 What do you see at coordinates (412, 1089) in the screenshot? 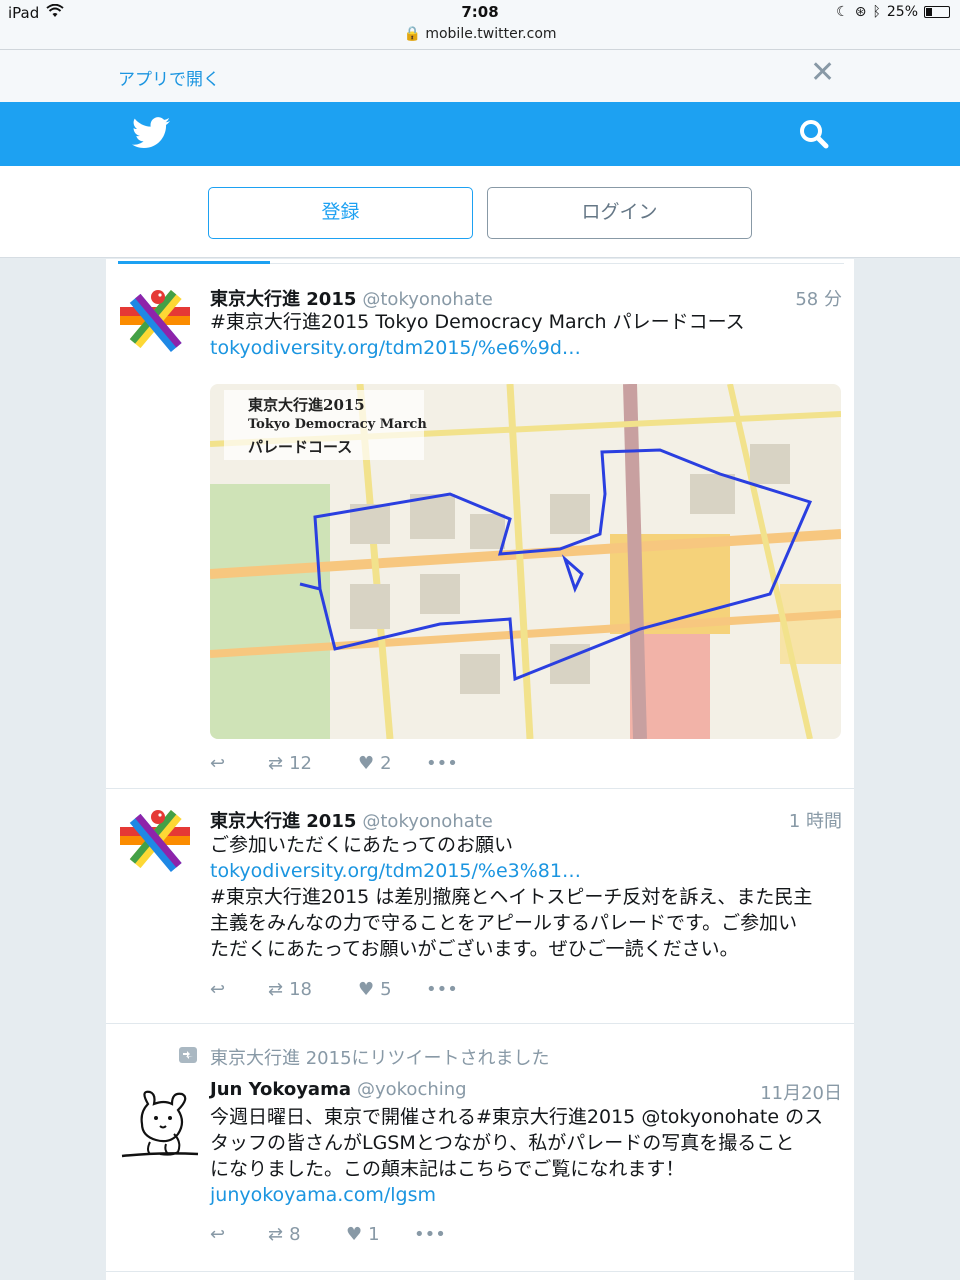
I see `author-handle: @yokoching` at bounding box center [412, 1089].